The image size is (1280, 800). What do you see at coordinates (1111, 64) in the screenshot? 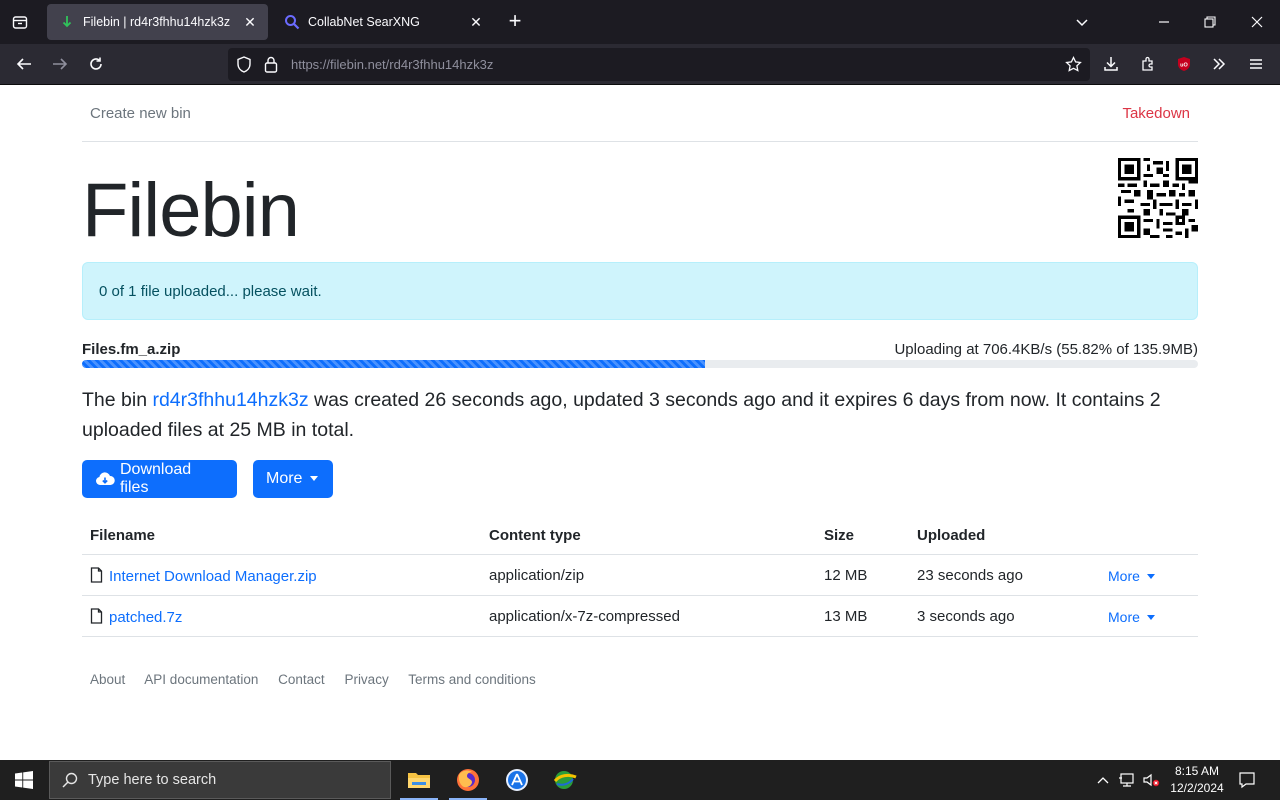
I see `downloads-icon` at bounding box center [1111, 64].